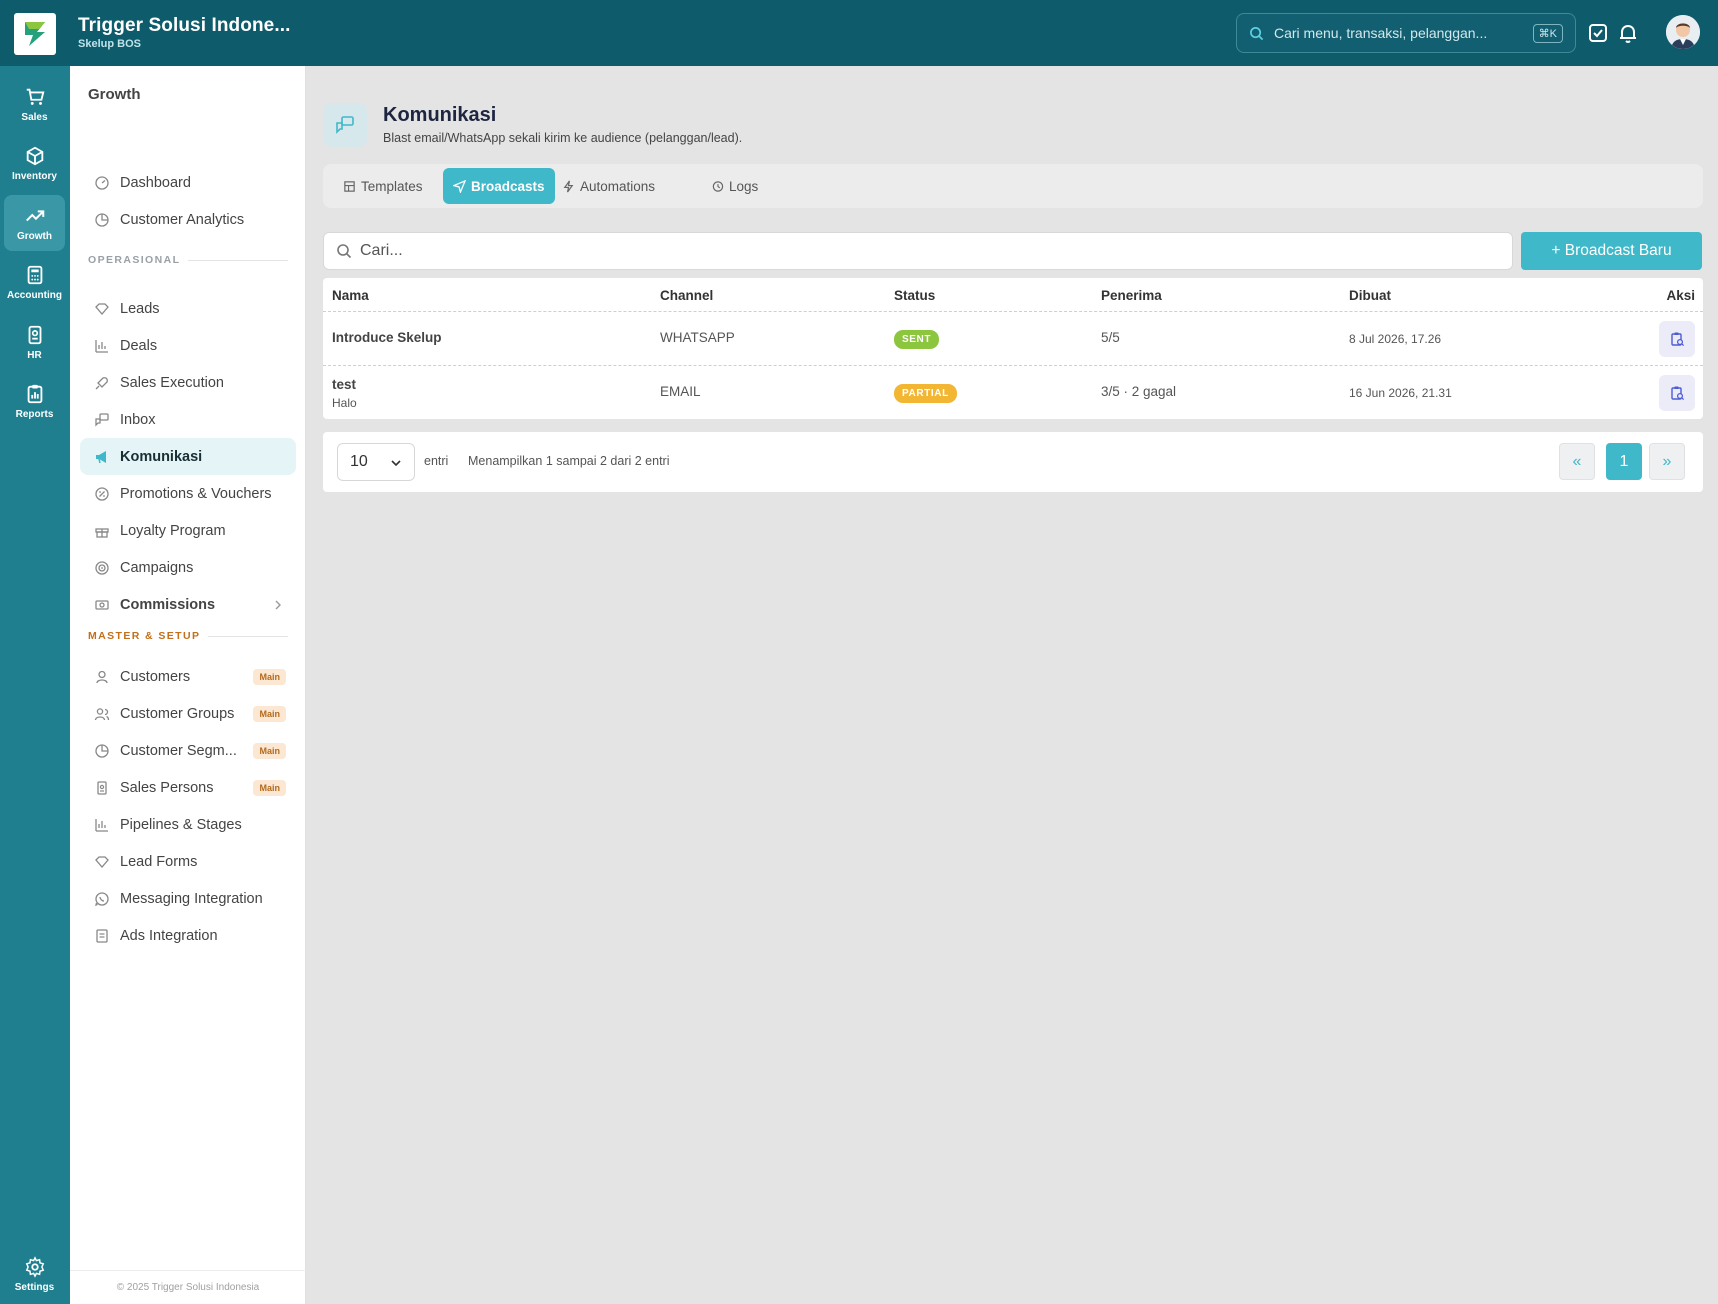 Image resolution: width=1718 pixels, height=1304 pixels. What do you see at coordinates (35, 34) in the screenshot?
I see `company-logo` at bounding box center [35, 34].